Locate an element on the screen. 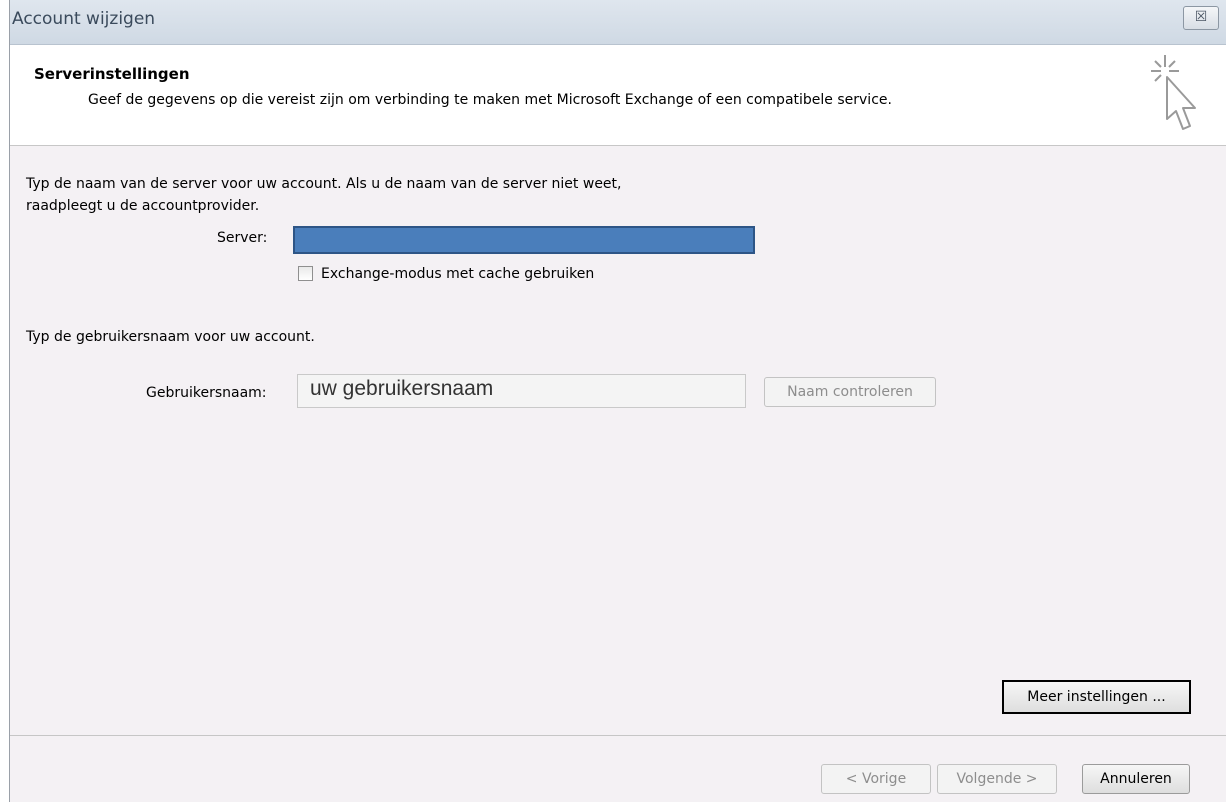 The width and height of the screenshot is (1226, 802). cancel-button: Annuleren is located at coordinates (1136, 779).